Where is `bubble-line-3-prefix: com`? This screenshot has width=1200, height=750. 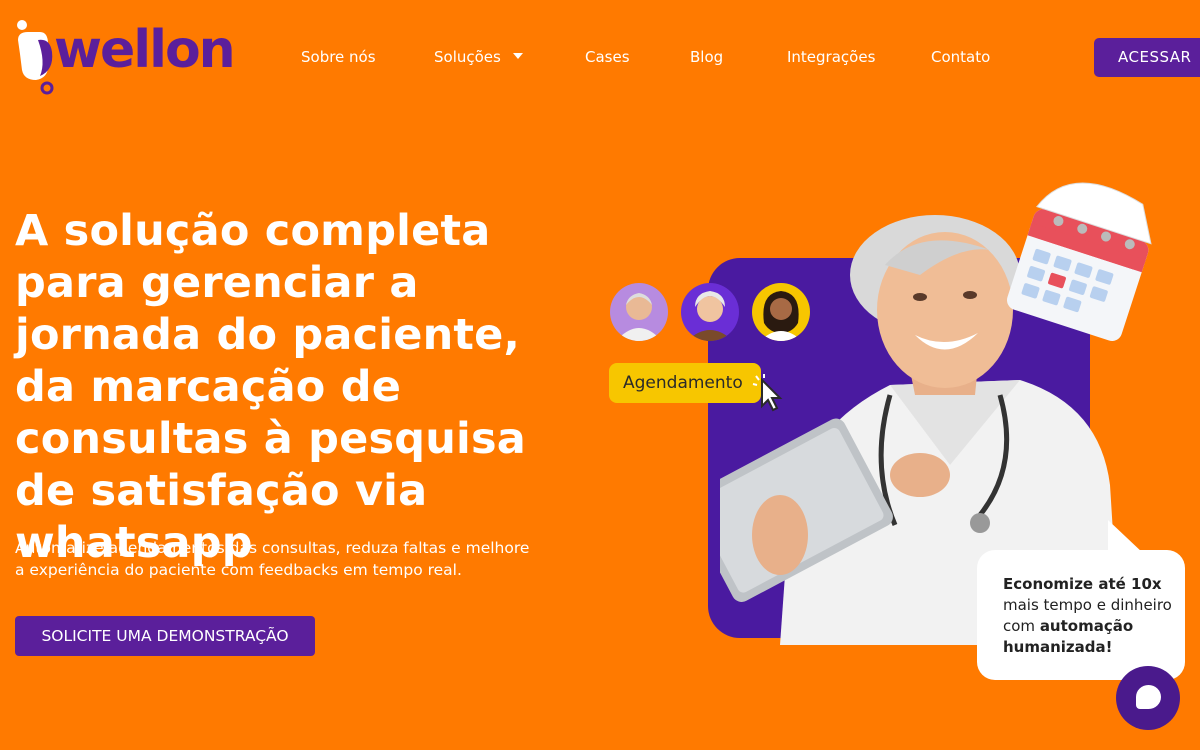 bubble-line-3-prefix: com is located at coordinates (1021, 626).